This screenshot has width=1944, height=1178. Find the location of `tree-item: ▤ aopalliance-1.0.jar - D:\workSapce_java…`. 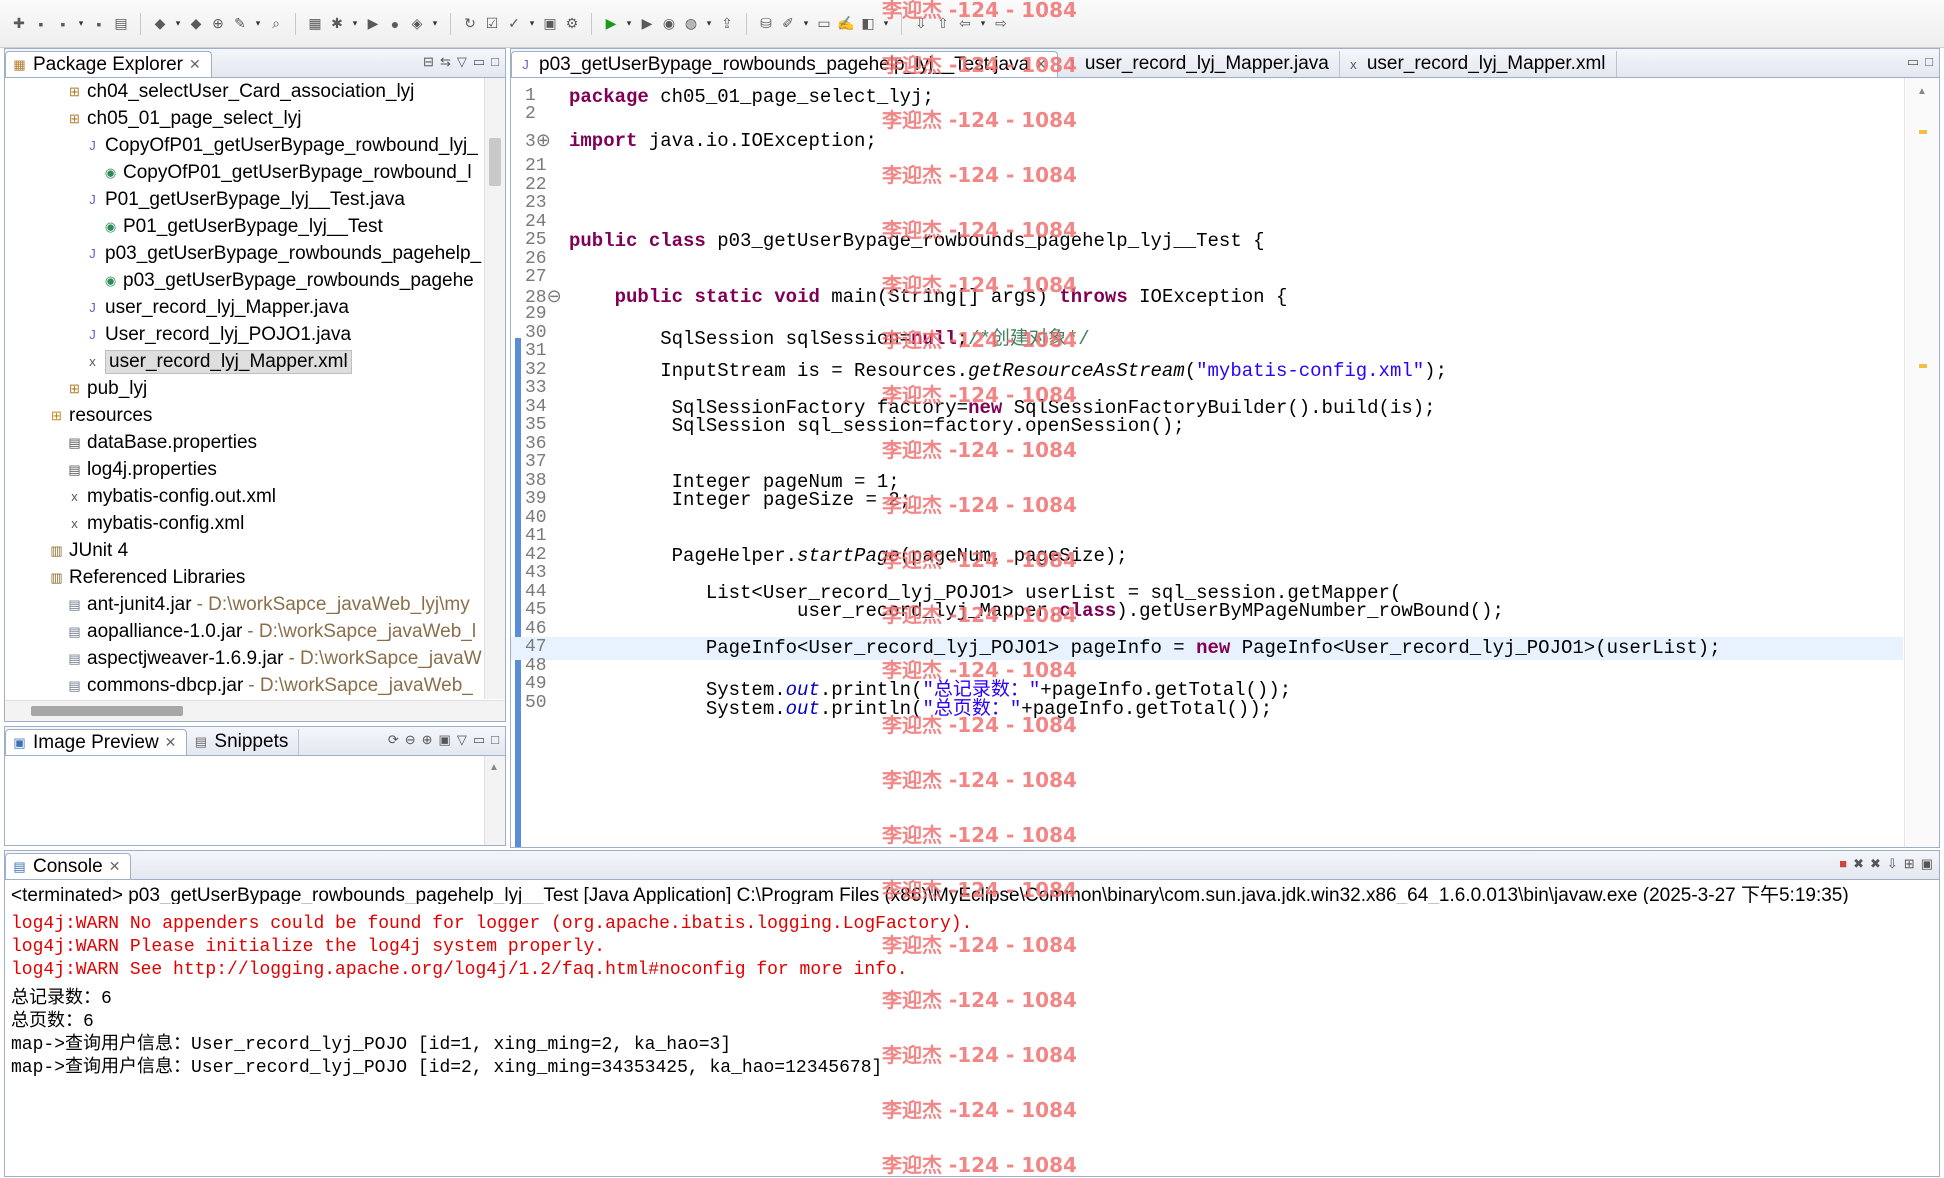

tree-item: ▤ aopalliance-1.0.jar - D:\workSapce_java… is located at coordinates (271, 631).